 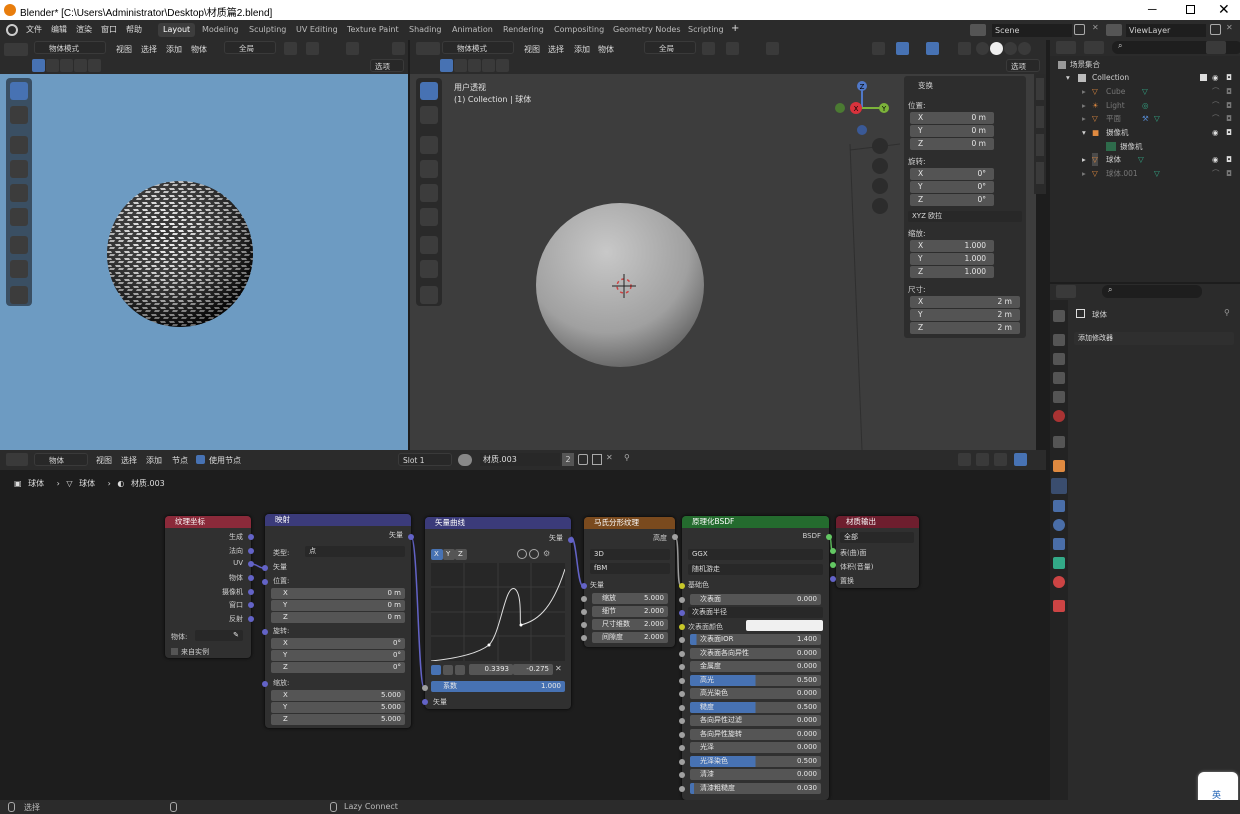 What do you see at coordinates (1023, 65) in the screenshot?
I see `main-options-dropdown: 选项` at bounding box center [1023, 65].